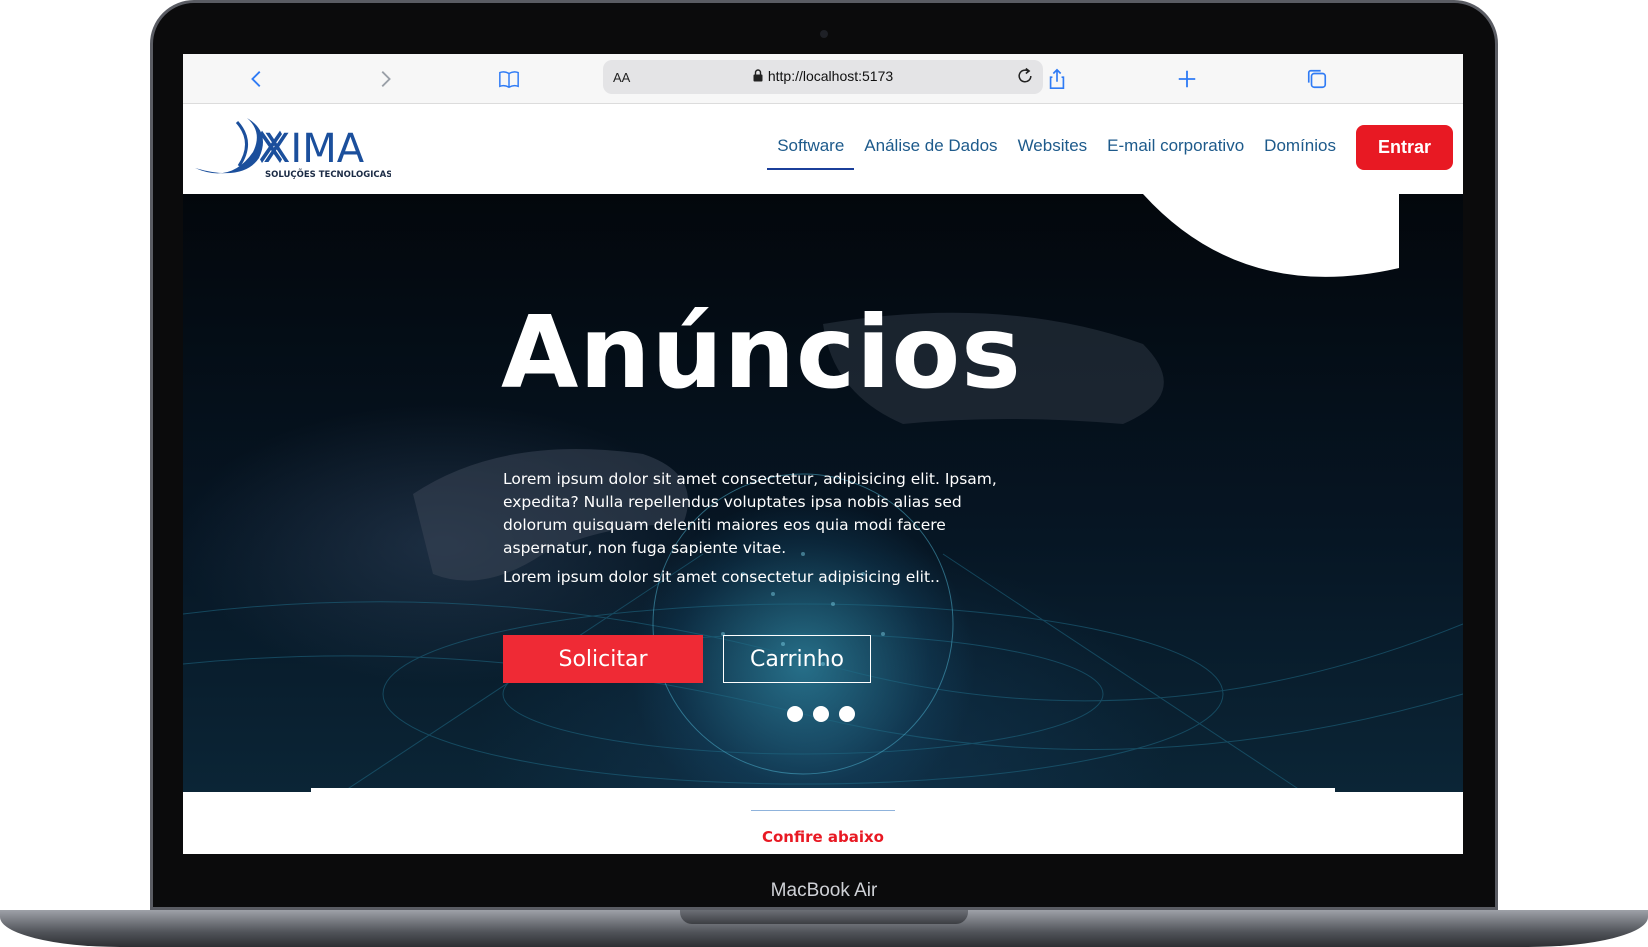  I want to click on section-divider, so click(823, 810).